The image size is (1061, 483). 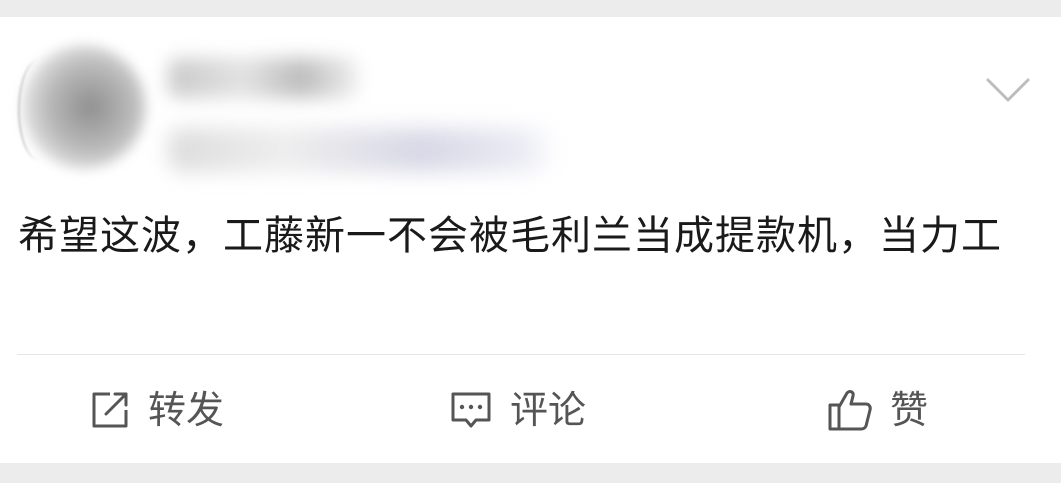 I want to click on post-meta-blurred, so click(x=363, y=150).